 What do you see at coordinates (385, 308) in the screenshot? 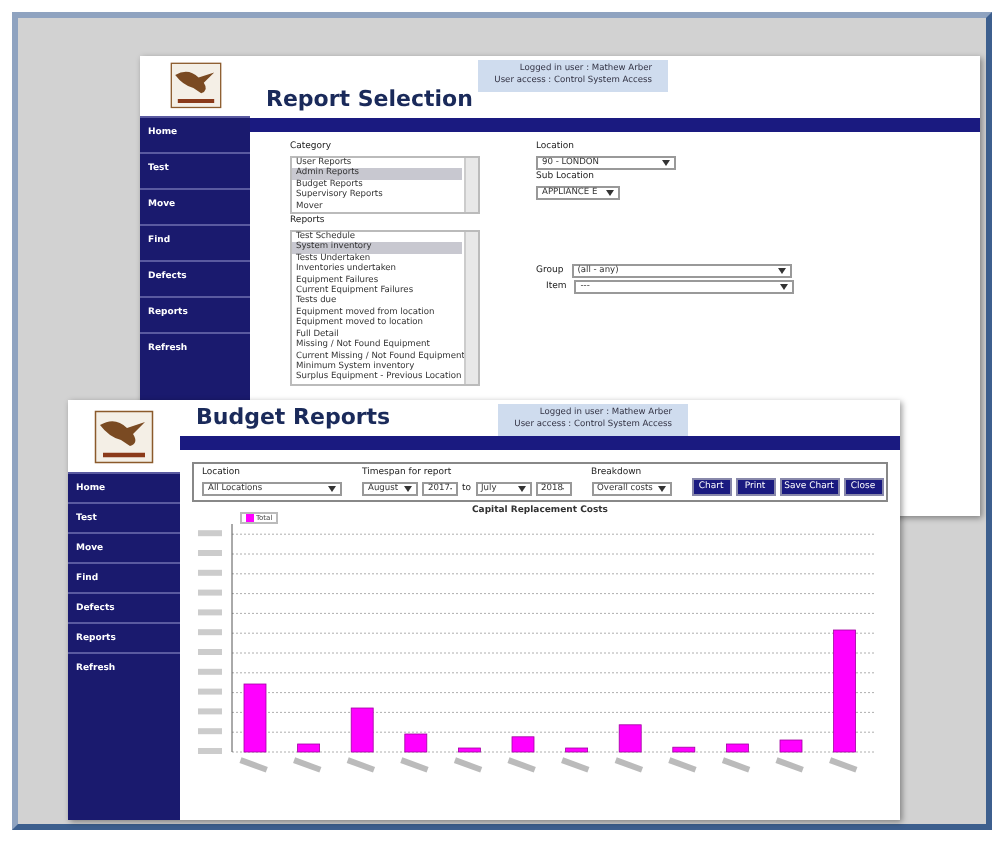
I see `reports-list` at bounding box center [385, 308].